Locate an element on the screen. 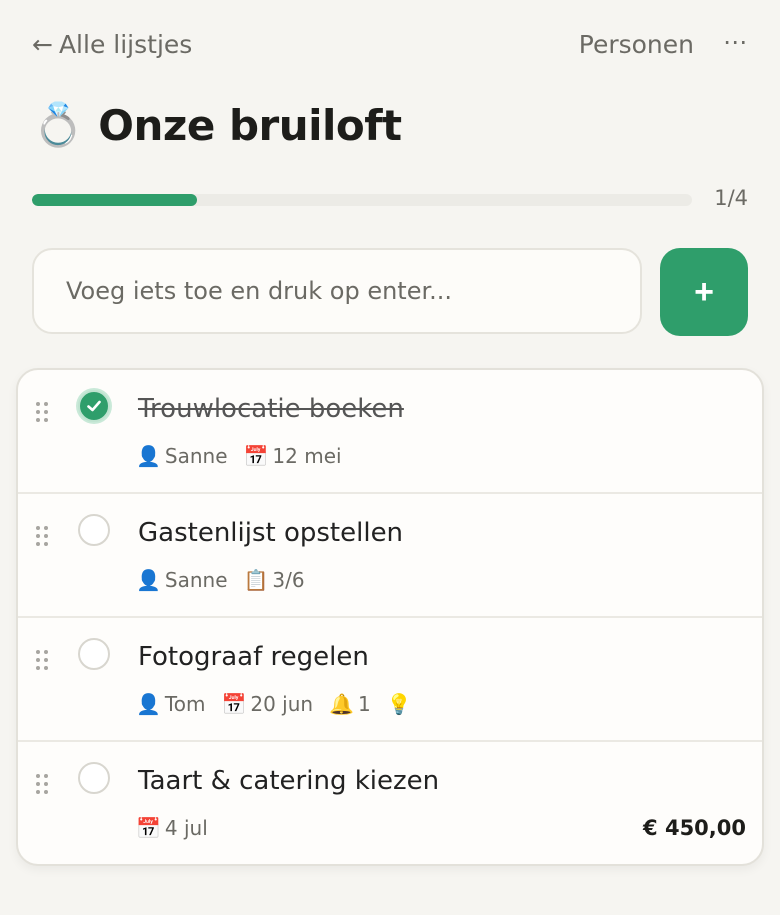  back-label: Alle lijstjes is located at coordinates (125, 44).